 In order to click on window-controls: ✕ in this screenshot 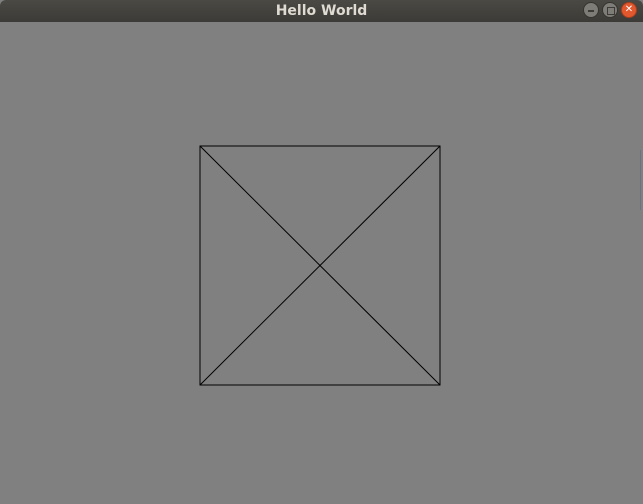, I will do `click(610, 11)`.